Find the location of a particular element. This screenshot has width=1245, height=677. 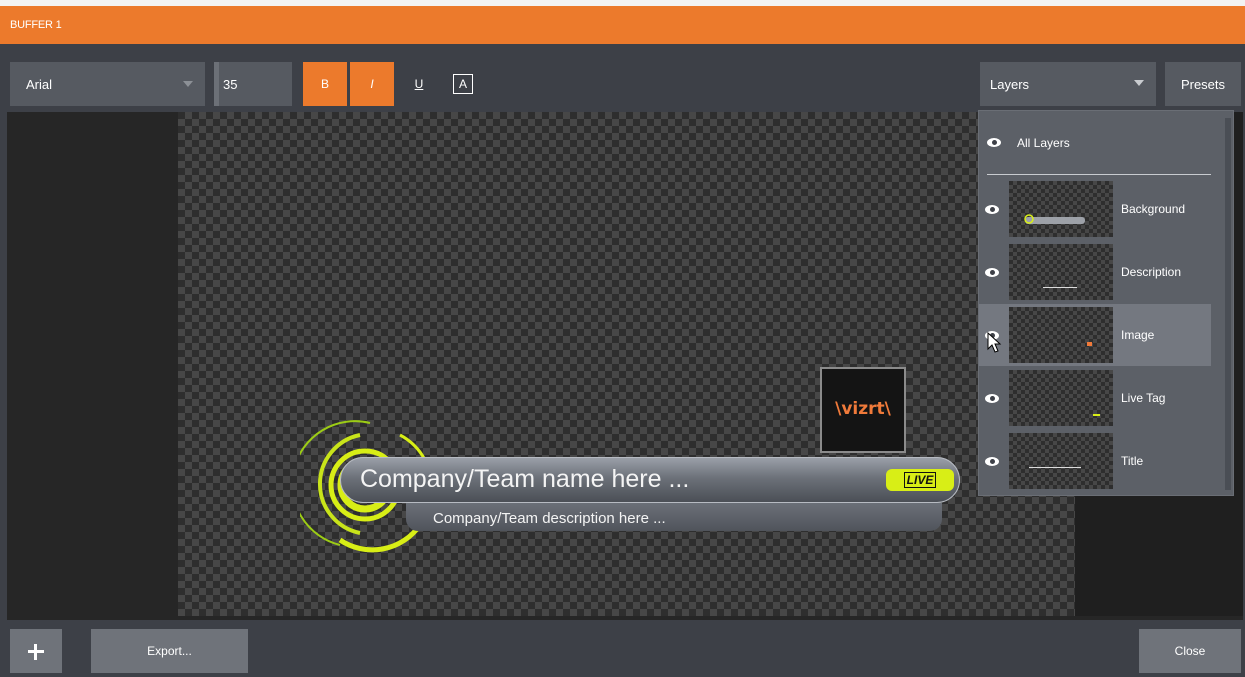

font-size-input: 35 is located at coordinates (253, 84).